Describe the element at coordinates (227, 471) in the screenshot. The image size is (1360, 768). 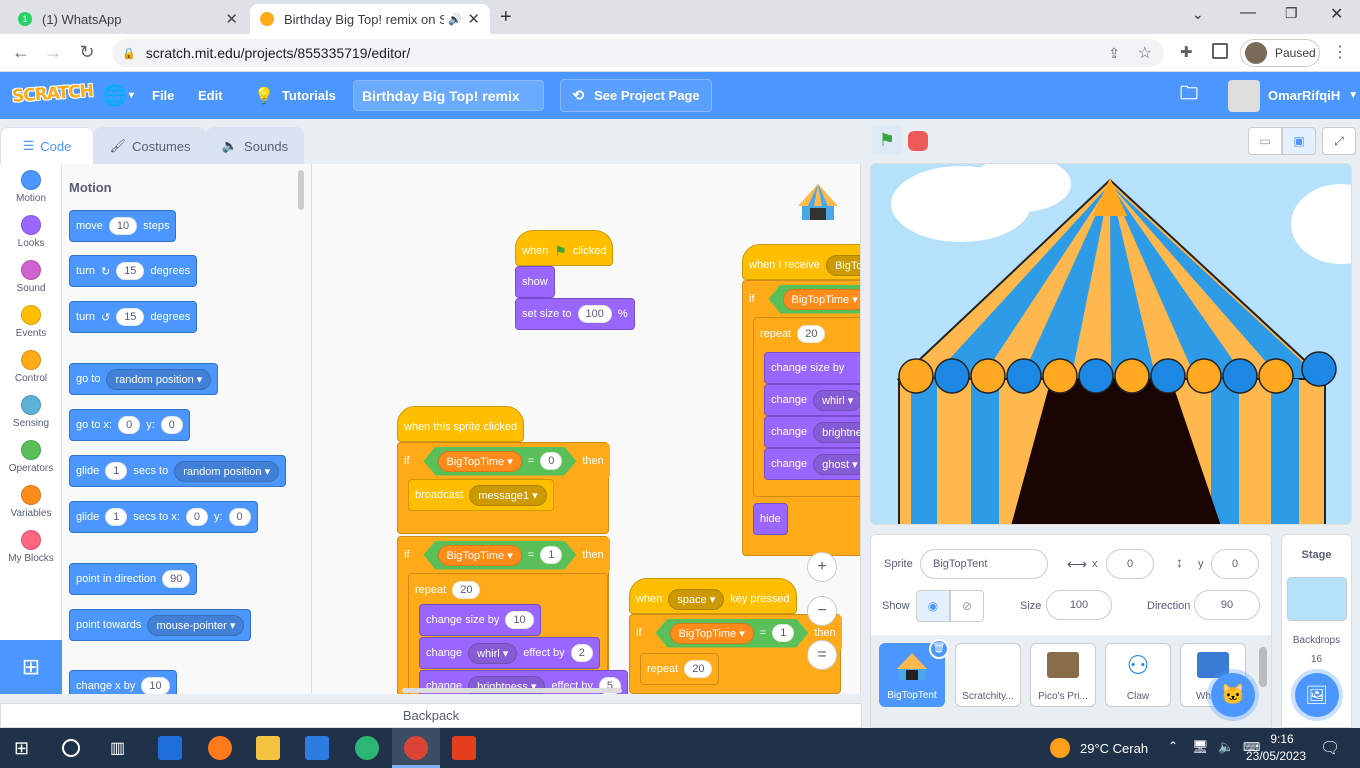
I see `block-dropdown: random position` at that location.